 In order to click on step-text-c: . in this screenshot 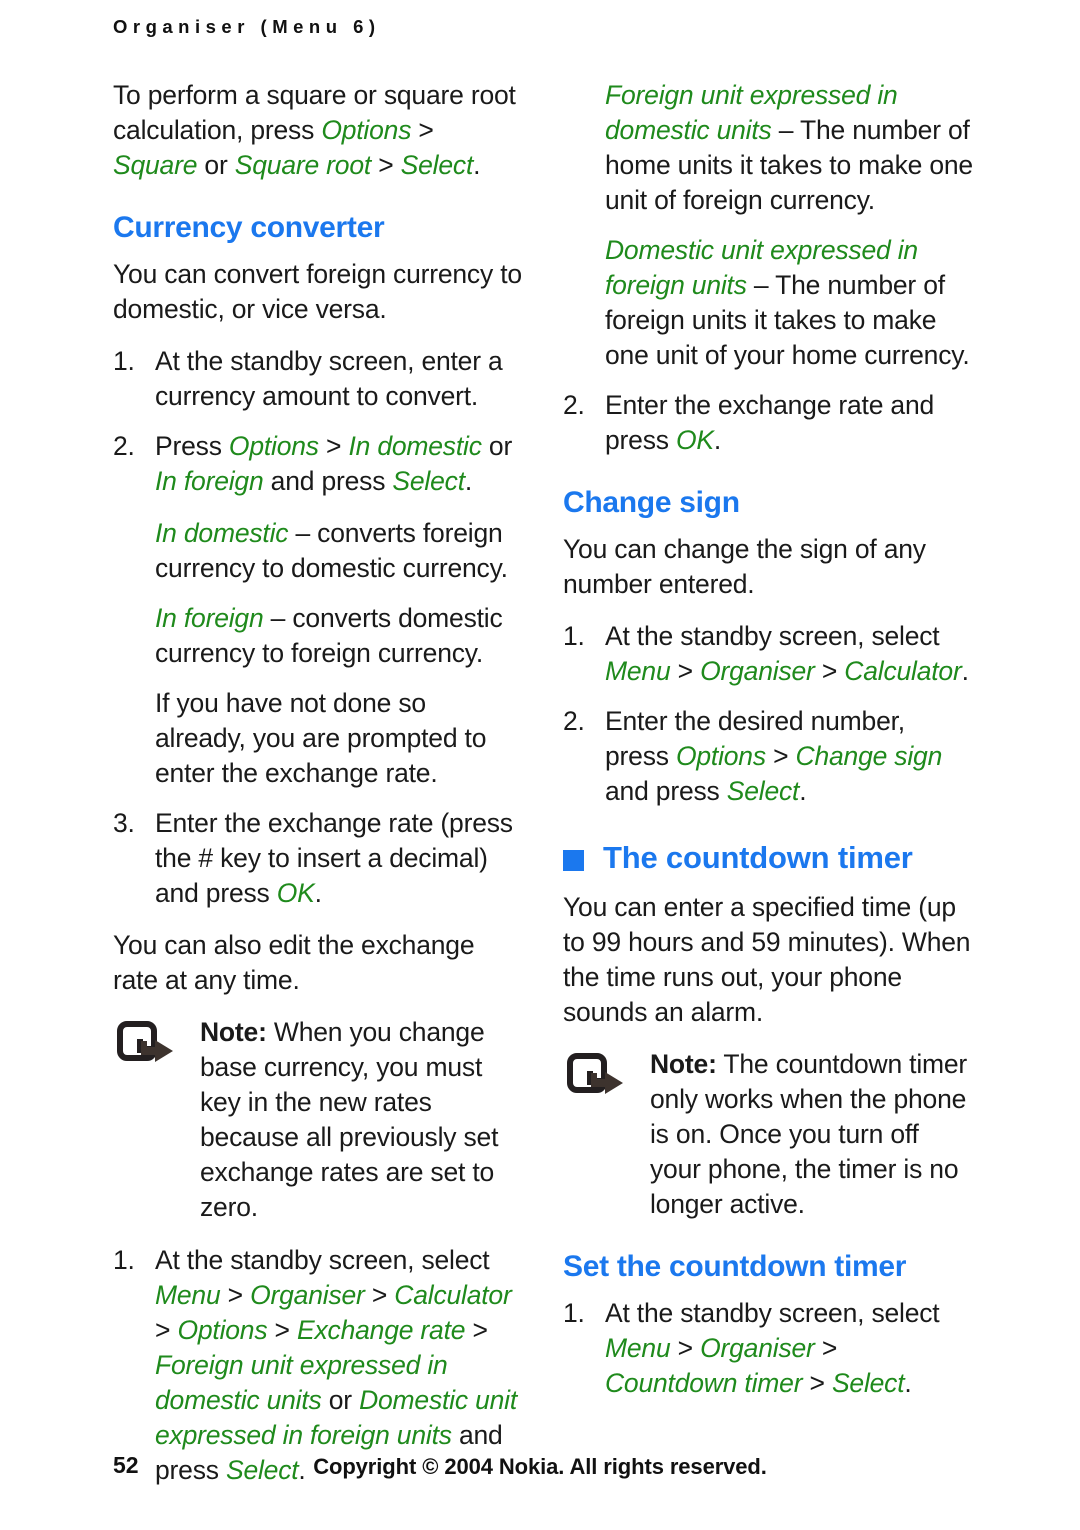, I will do `click(803, 791)`.